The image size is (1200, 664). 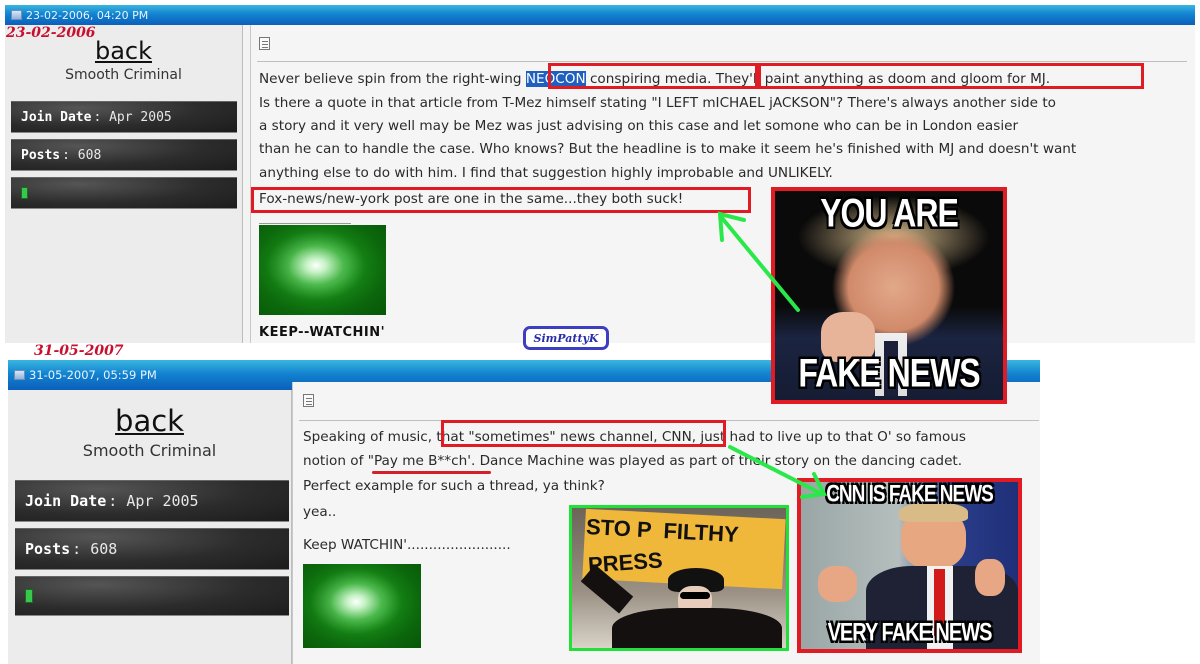 What do you see at coordinates (758, 261) in the screenshot?
I see `arrow-meme1-to-foxnews` at bounding box center [758, 261].